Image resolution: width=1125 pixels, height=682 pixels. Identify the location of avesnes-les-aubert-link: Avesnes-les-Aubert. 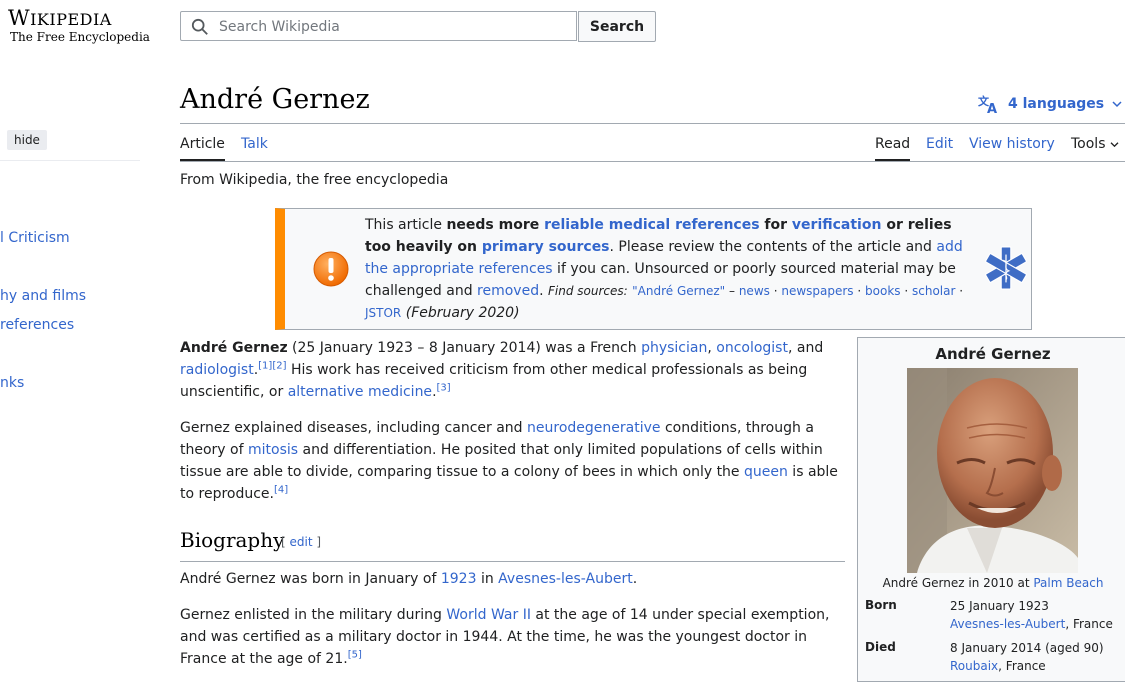
(565, 579).